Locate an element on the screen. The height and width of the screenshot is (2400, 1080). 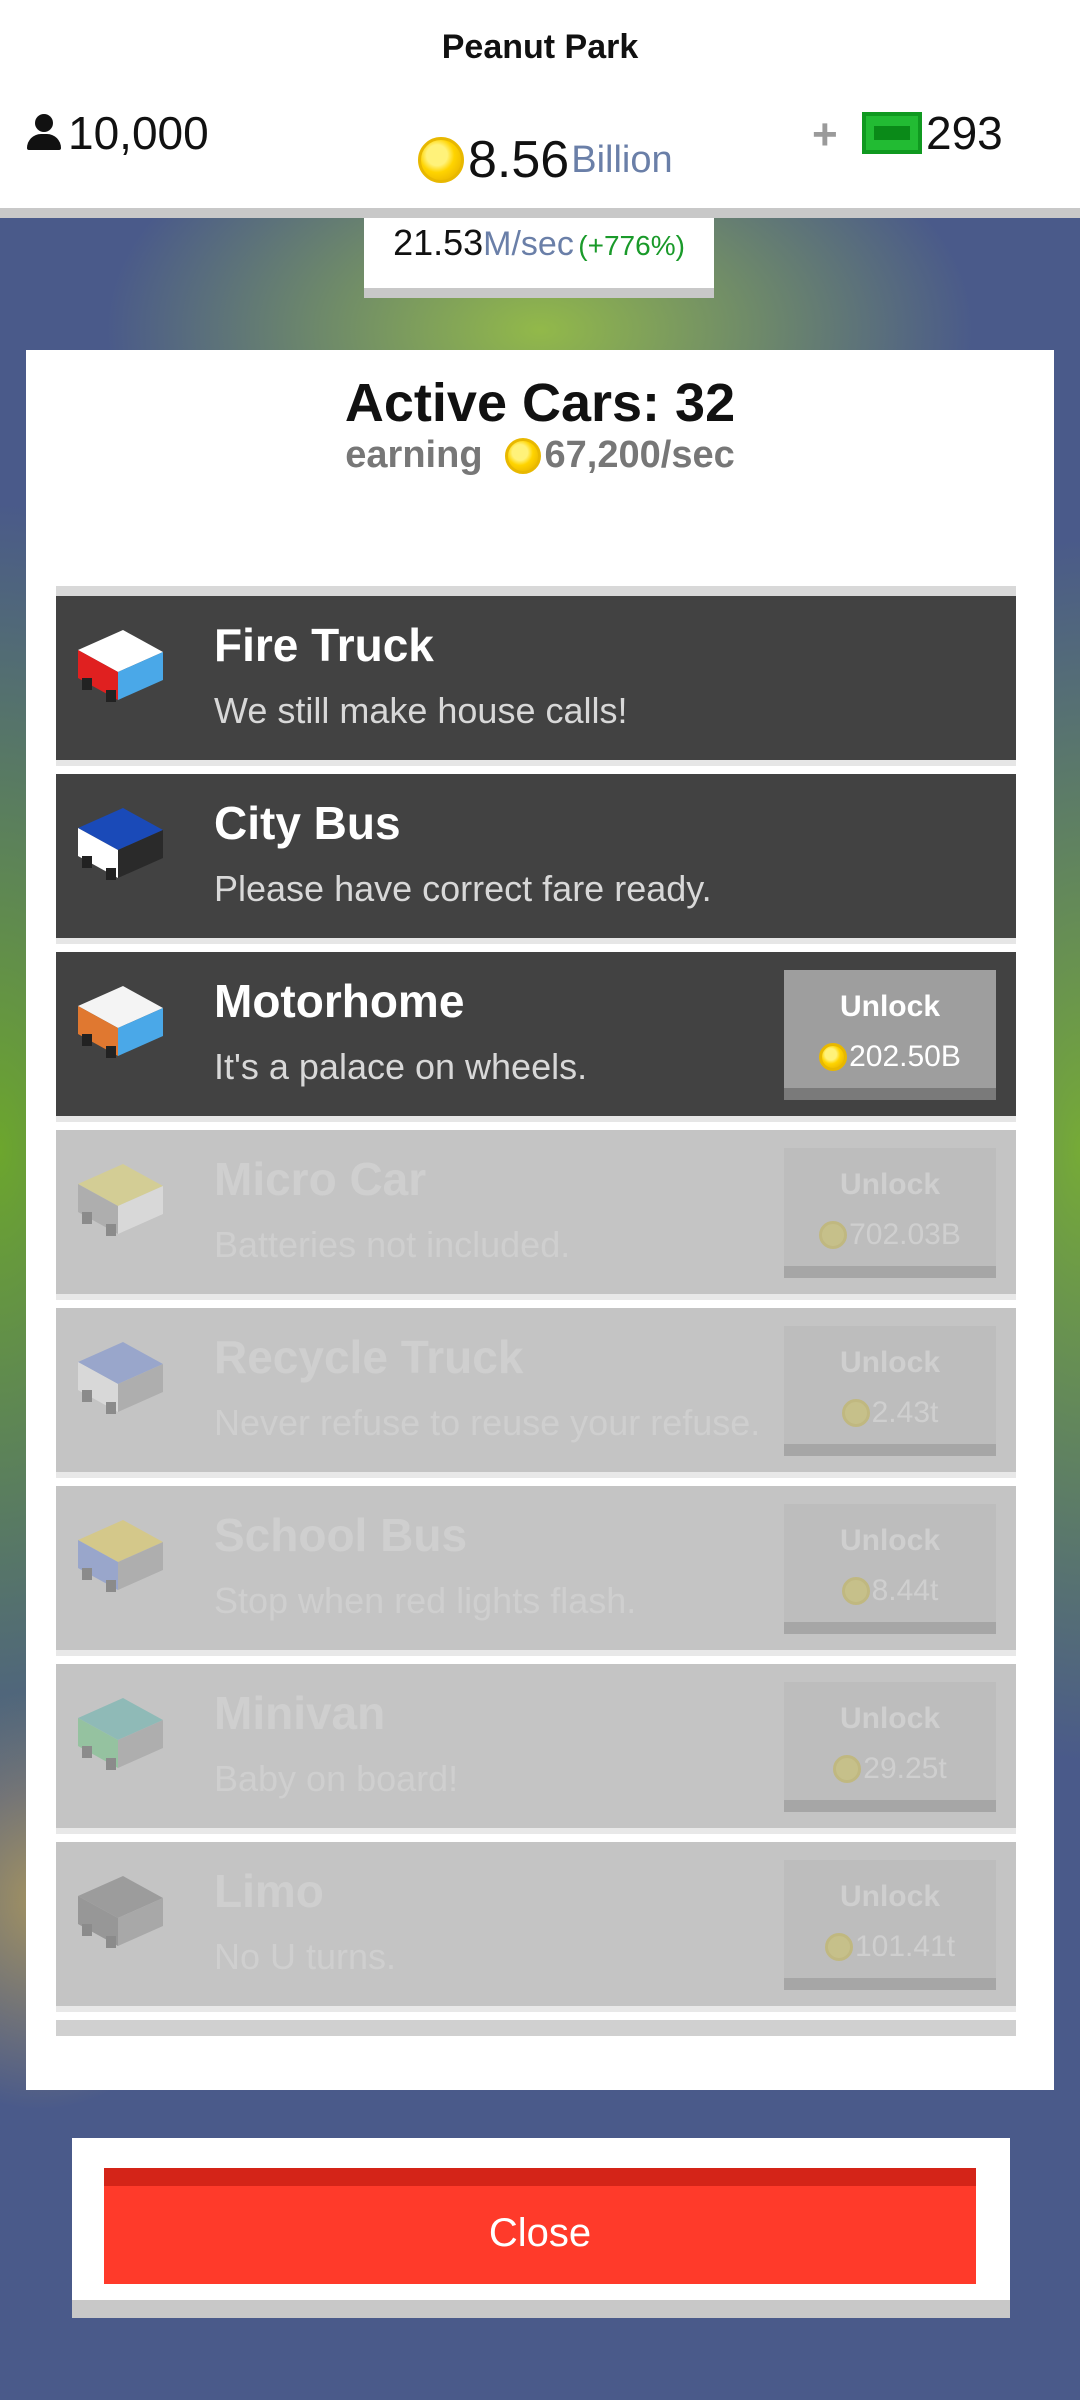
unlock-price: 202.50B is located at coordinates (890, 1057).